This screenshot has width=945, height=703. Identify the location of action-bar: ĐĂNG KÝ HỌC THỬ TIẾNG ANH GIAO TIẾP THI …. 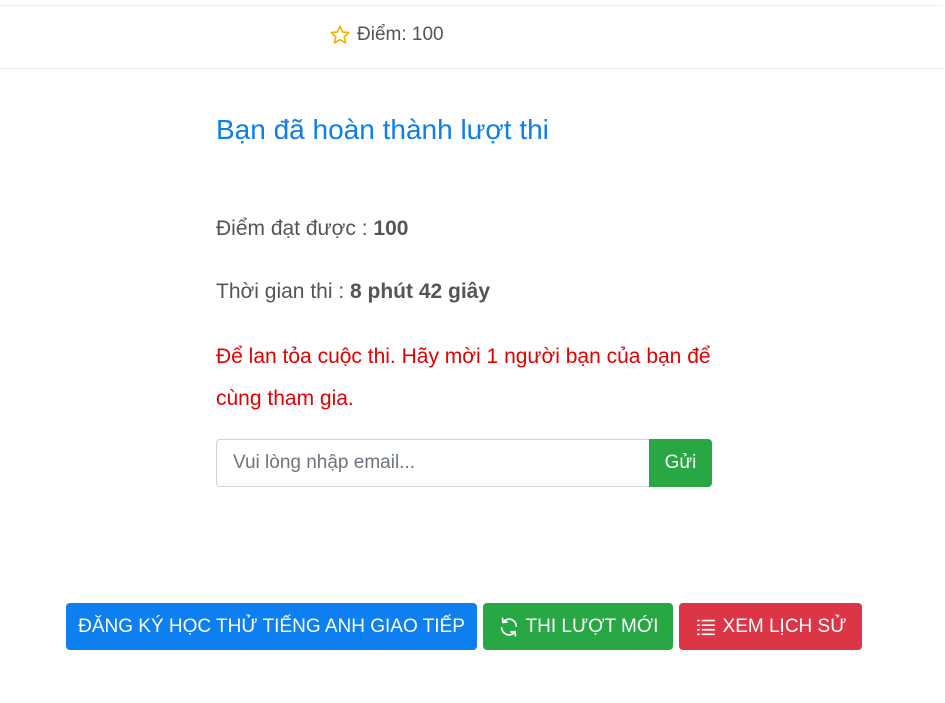
(464, 626).